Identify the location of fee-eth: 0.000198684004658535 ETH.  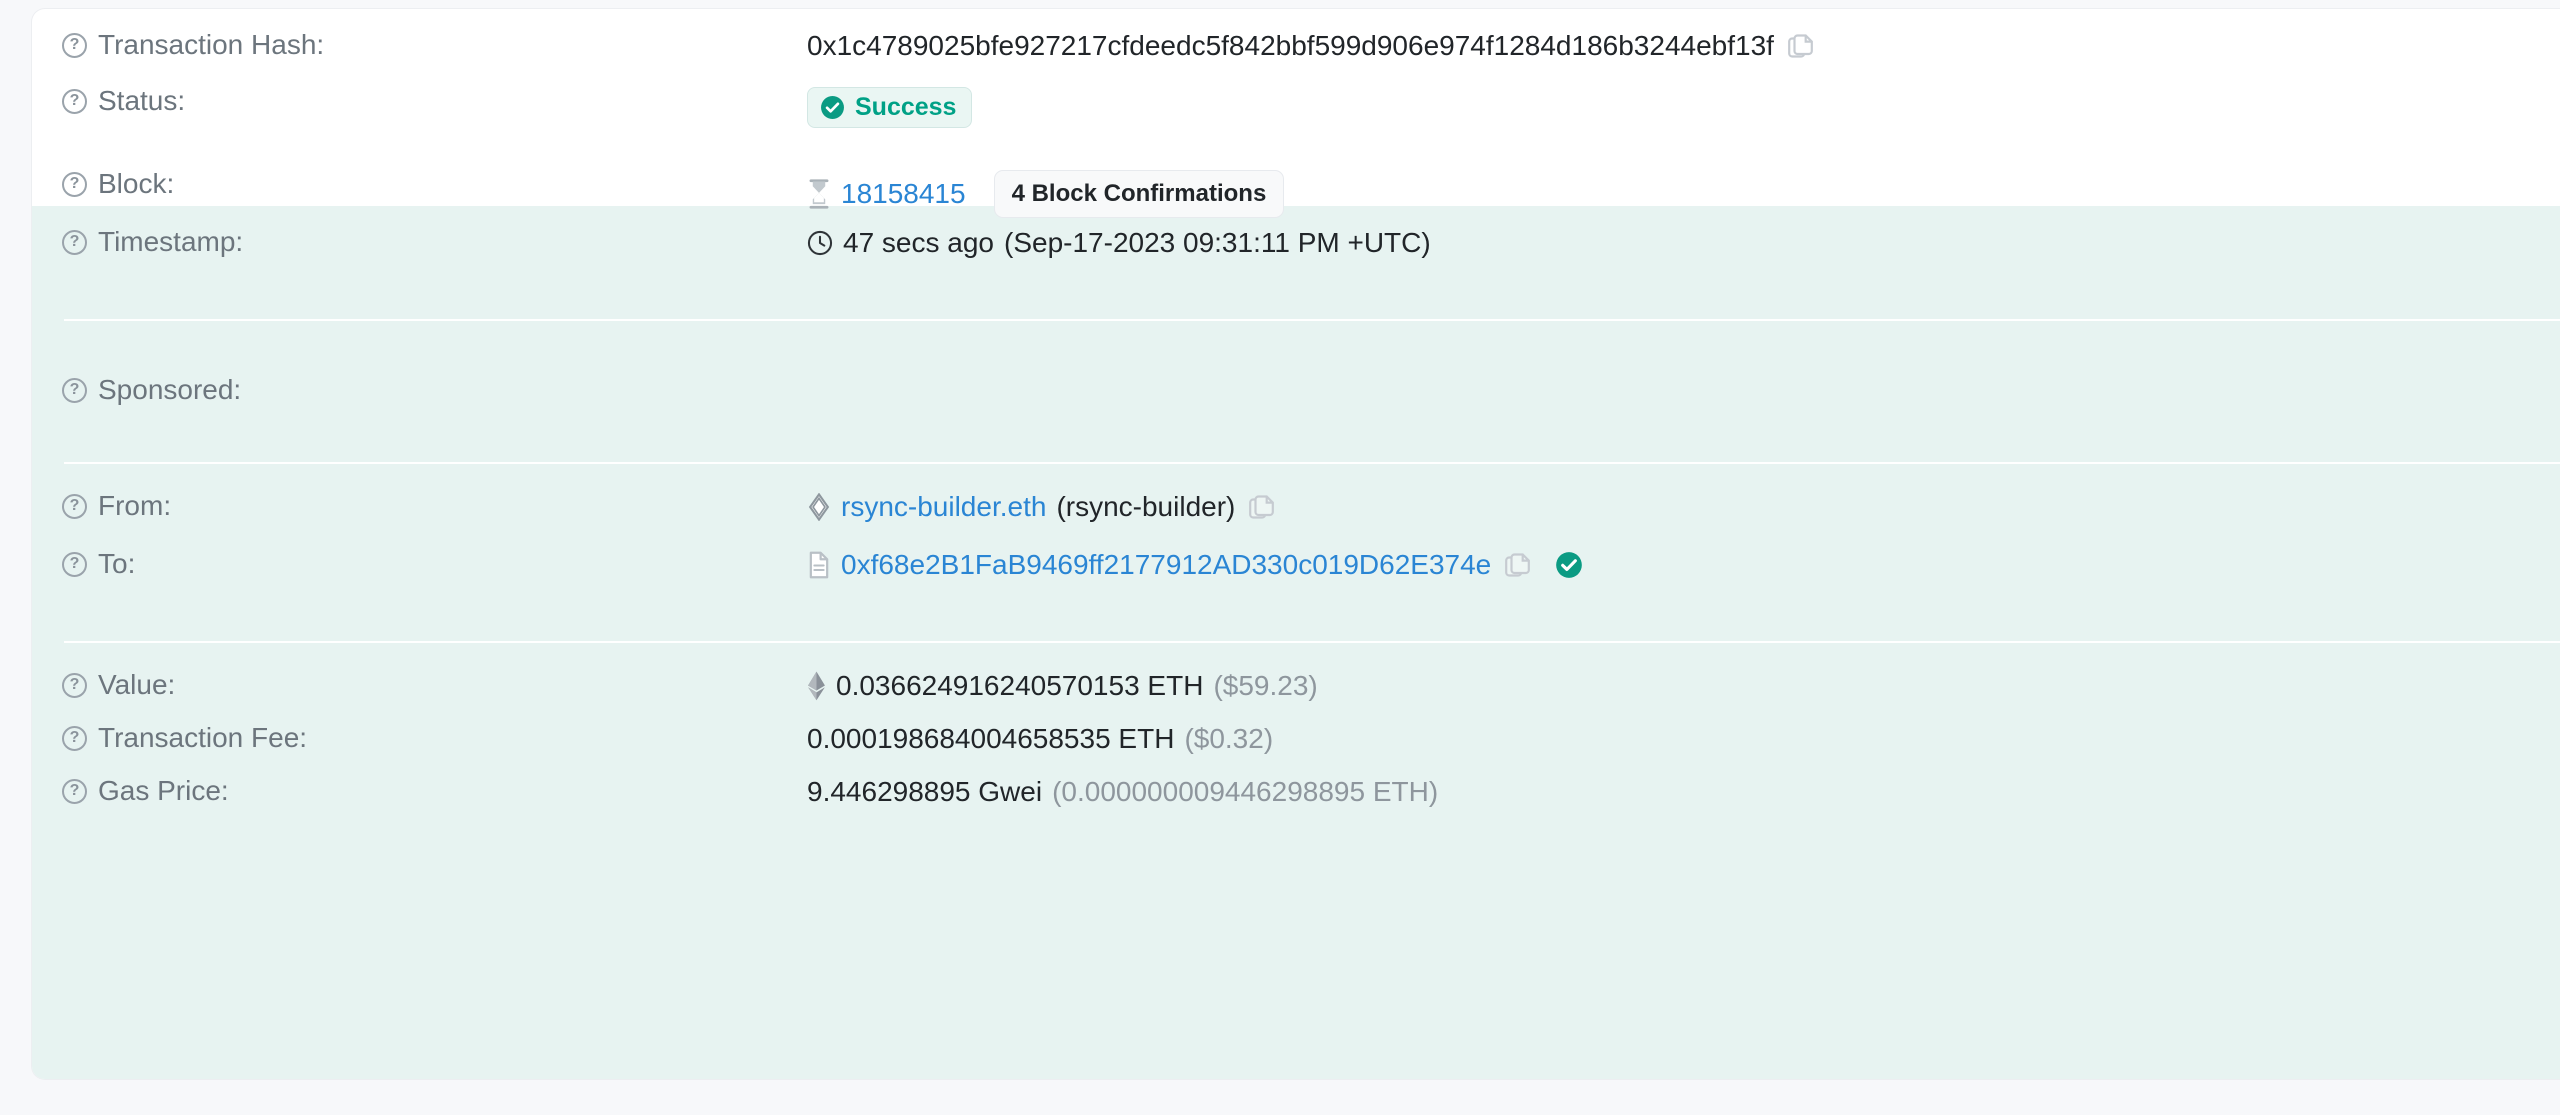
(991, 738).